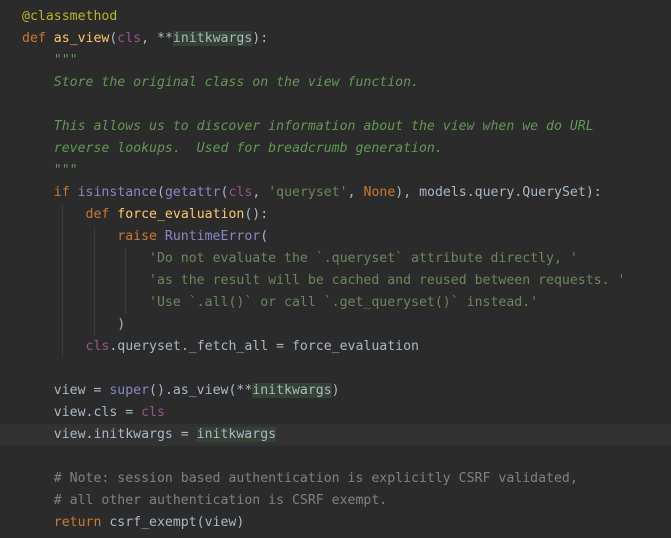 The width and height of the screenshot is (671, 538). What do you see at coordinates (181, 214) in the screenshot?
I see `code-token: force_evaluation` at bounding box center [181, 214].